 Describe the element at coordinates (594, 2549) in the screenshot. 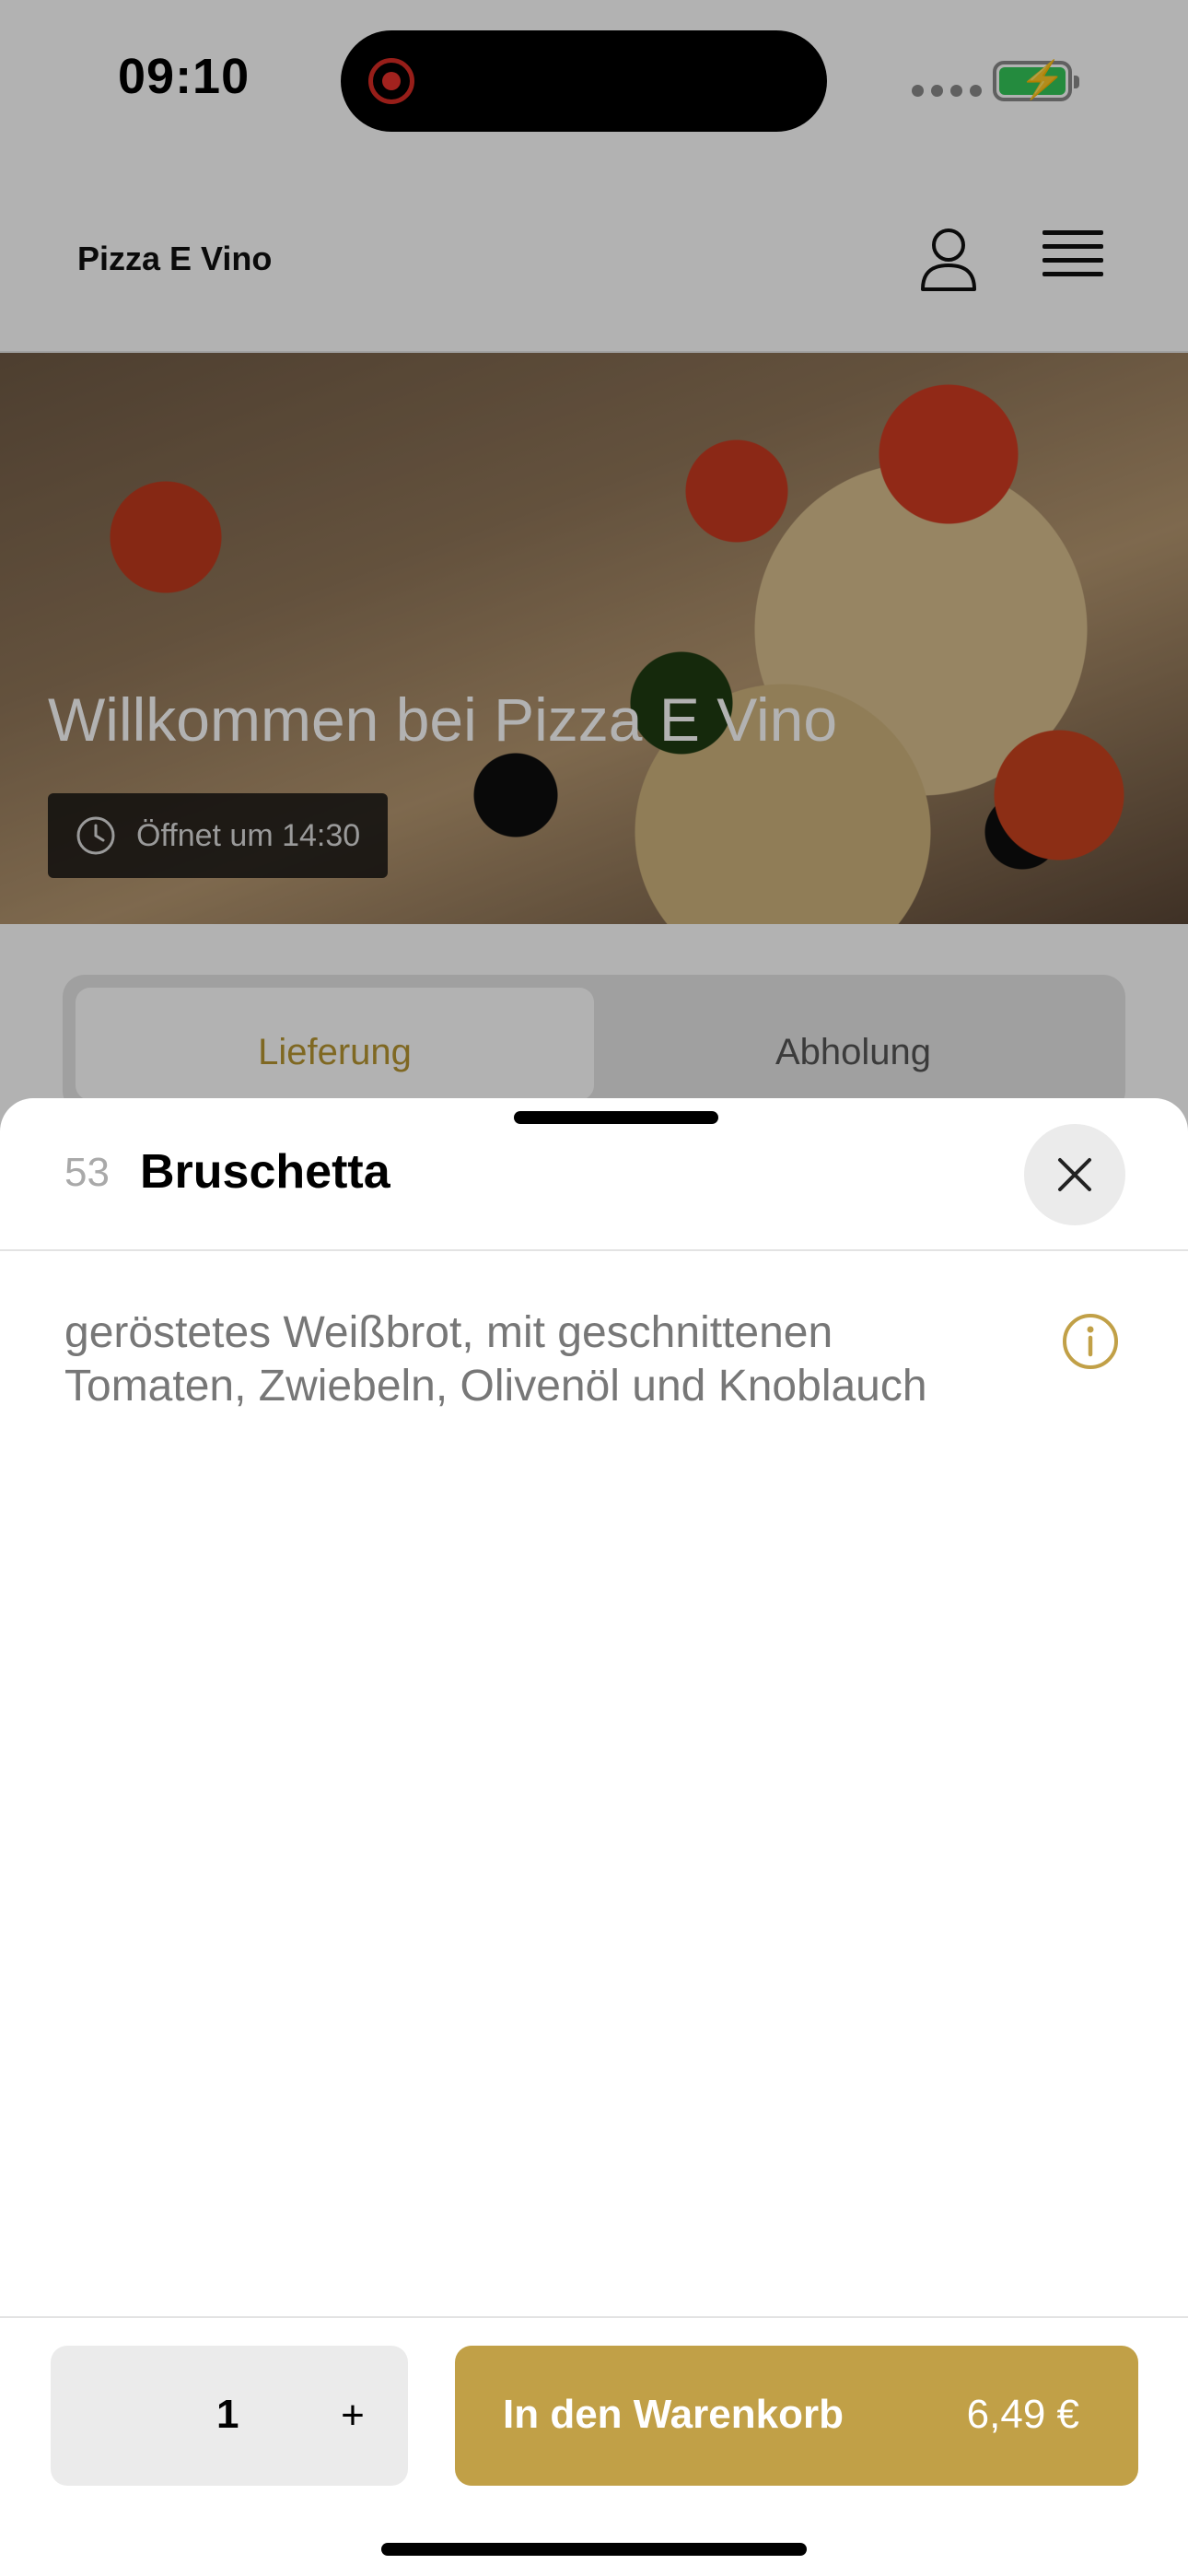

I see `home-indicator` at that location.